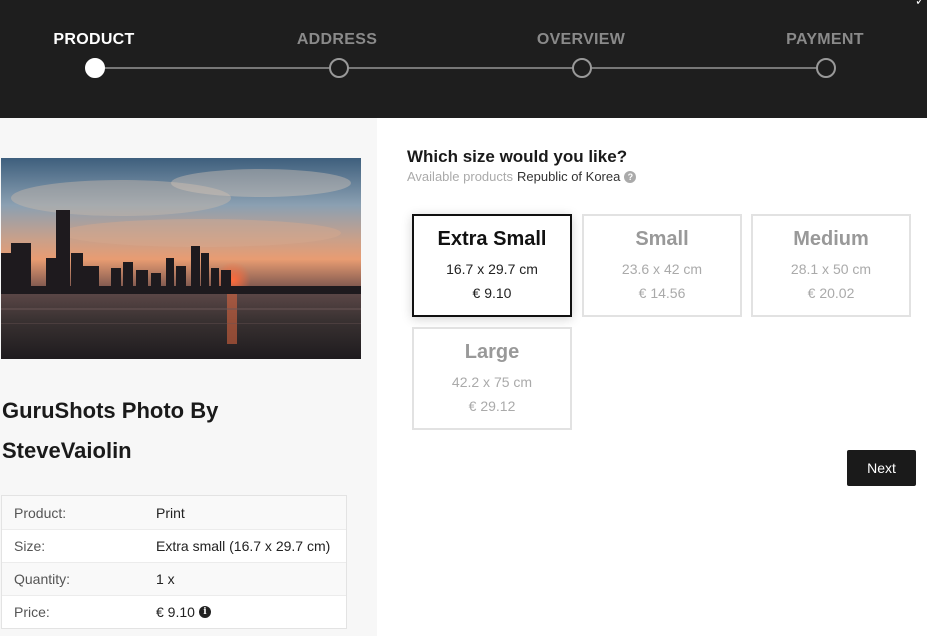 This screenshot has height=636, width=927. What do you see at coordinates (204, 612) in the screenshot?
I see `info-icon: i` at bounding box center [204, 612].